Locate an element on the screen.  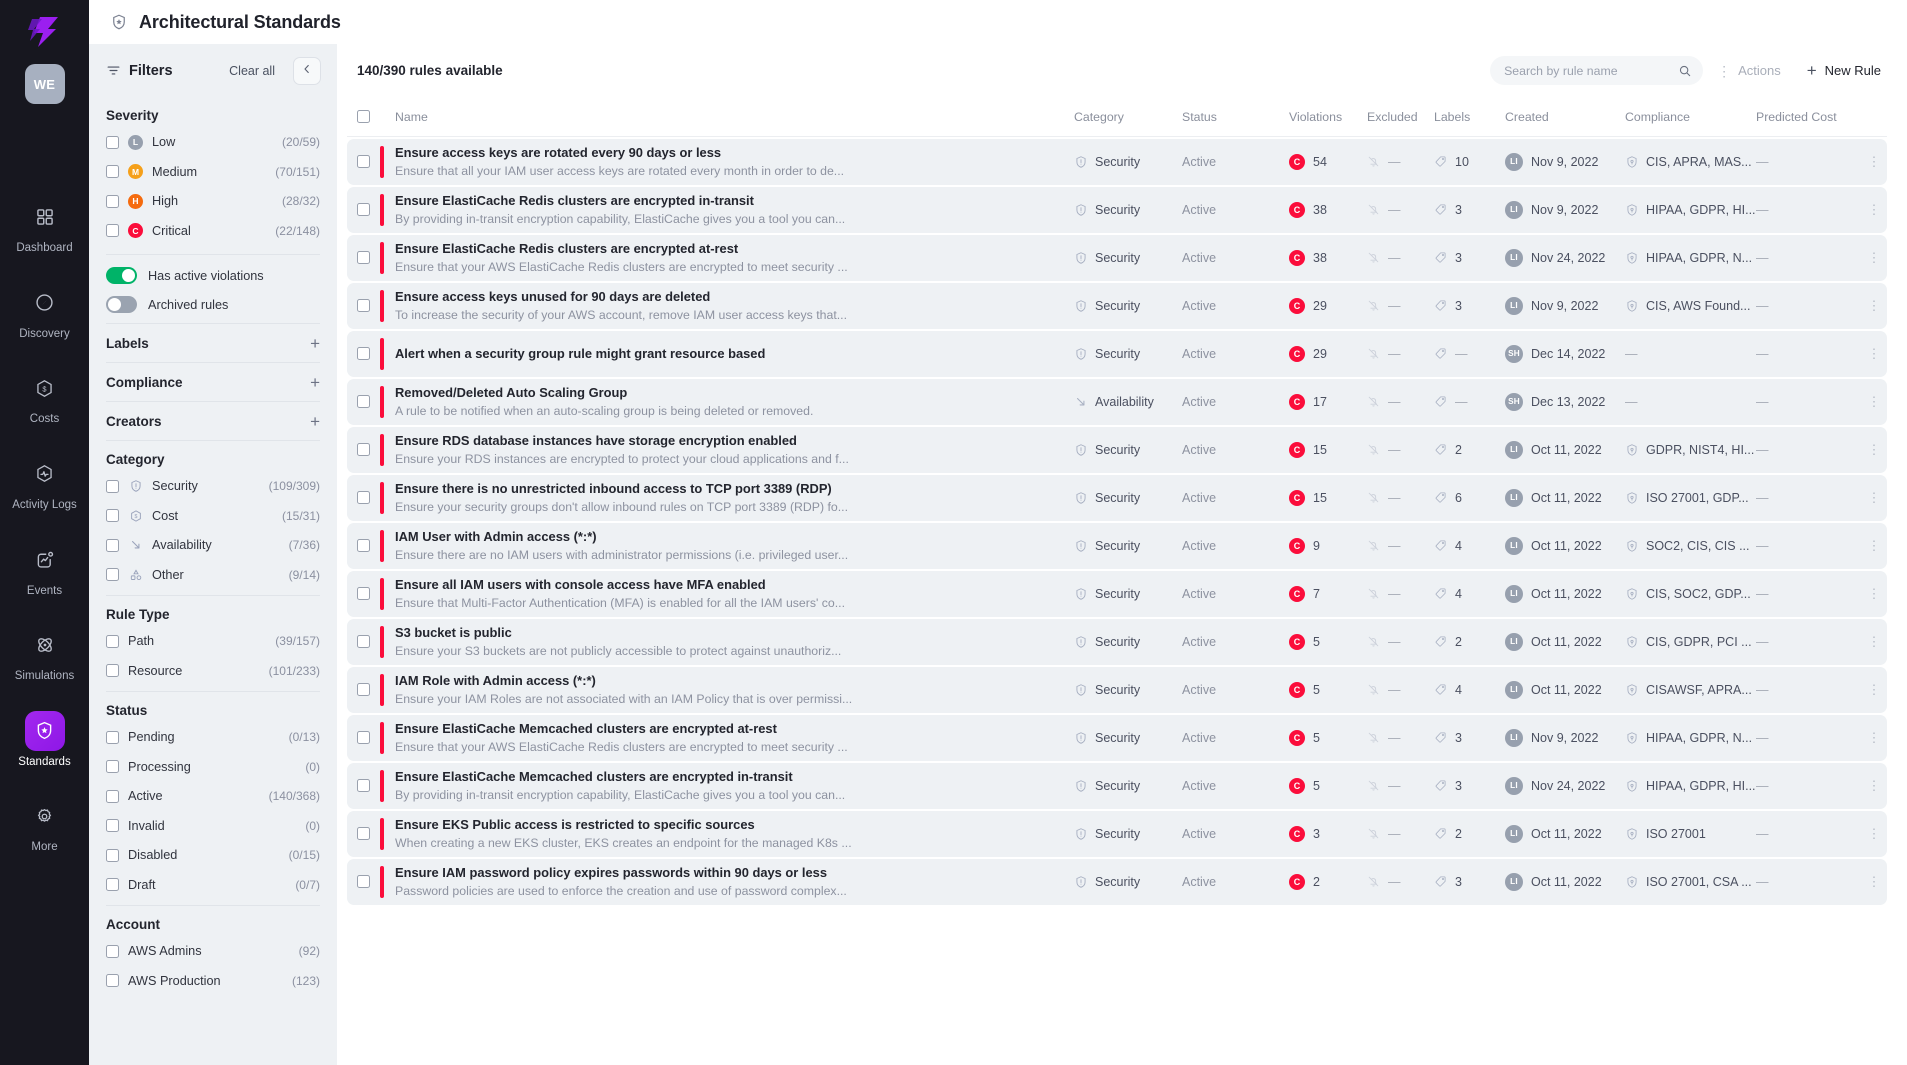
filter-option-processing: Processing (0) is located at coordinates (213, 767).